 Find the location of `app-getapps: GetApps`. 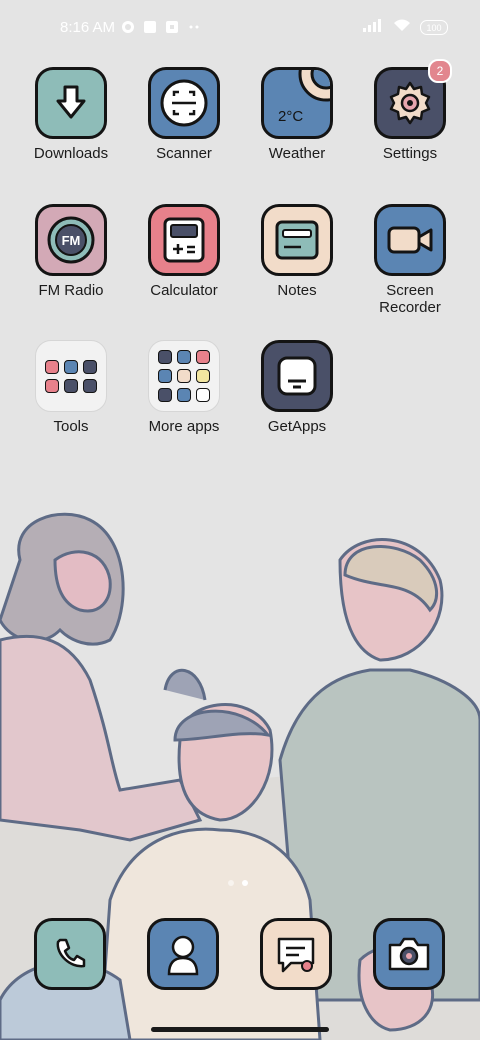

app-getapps: GetApps is located at coordinates (297, 387).